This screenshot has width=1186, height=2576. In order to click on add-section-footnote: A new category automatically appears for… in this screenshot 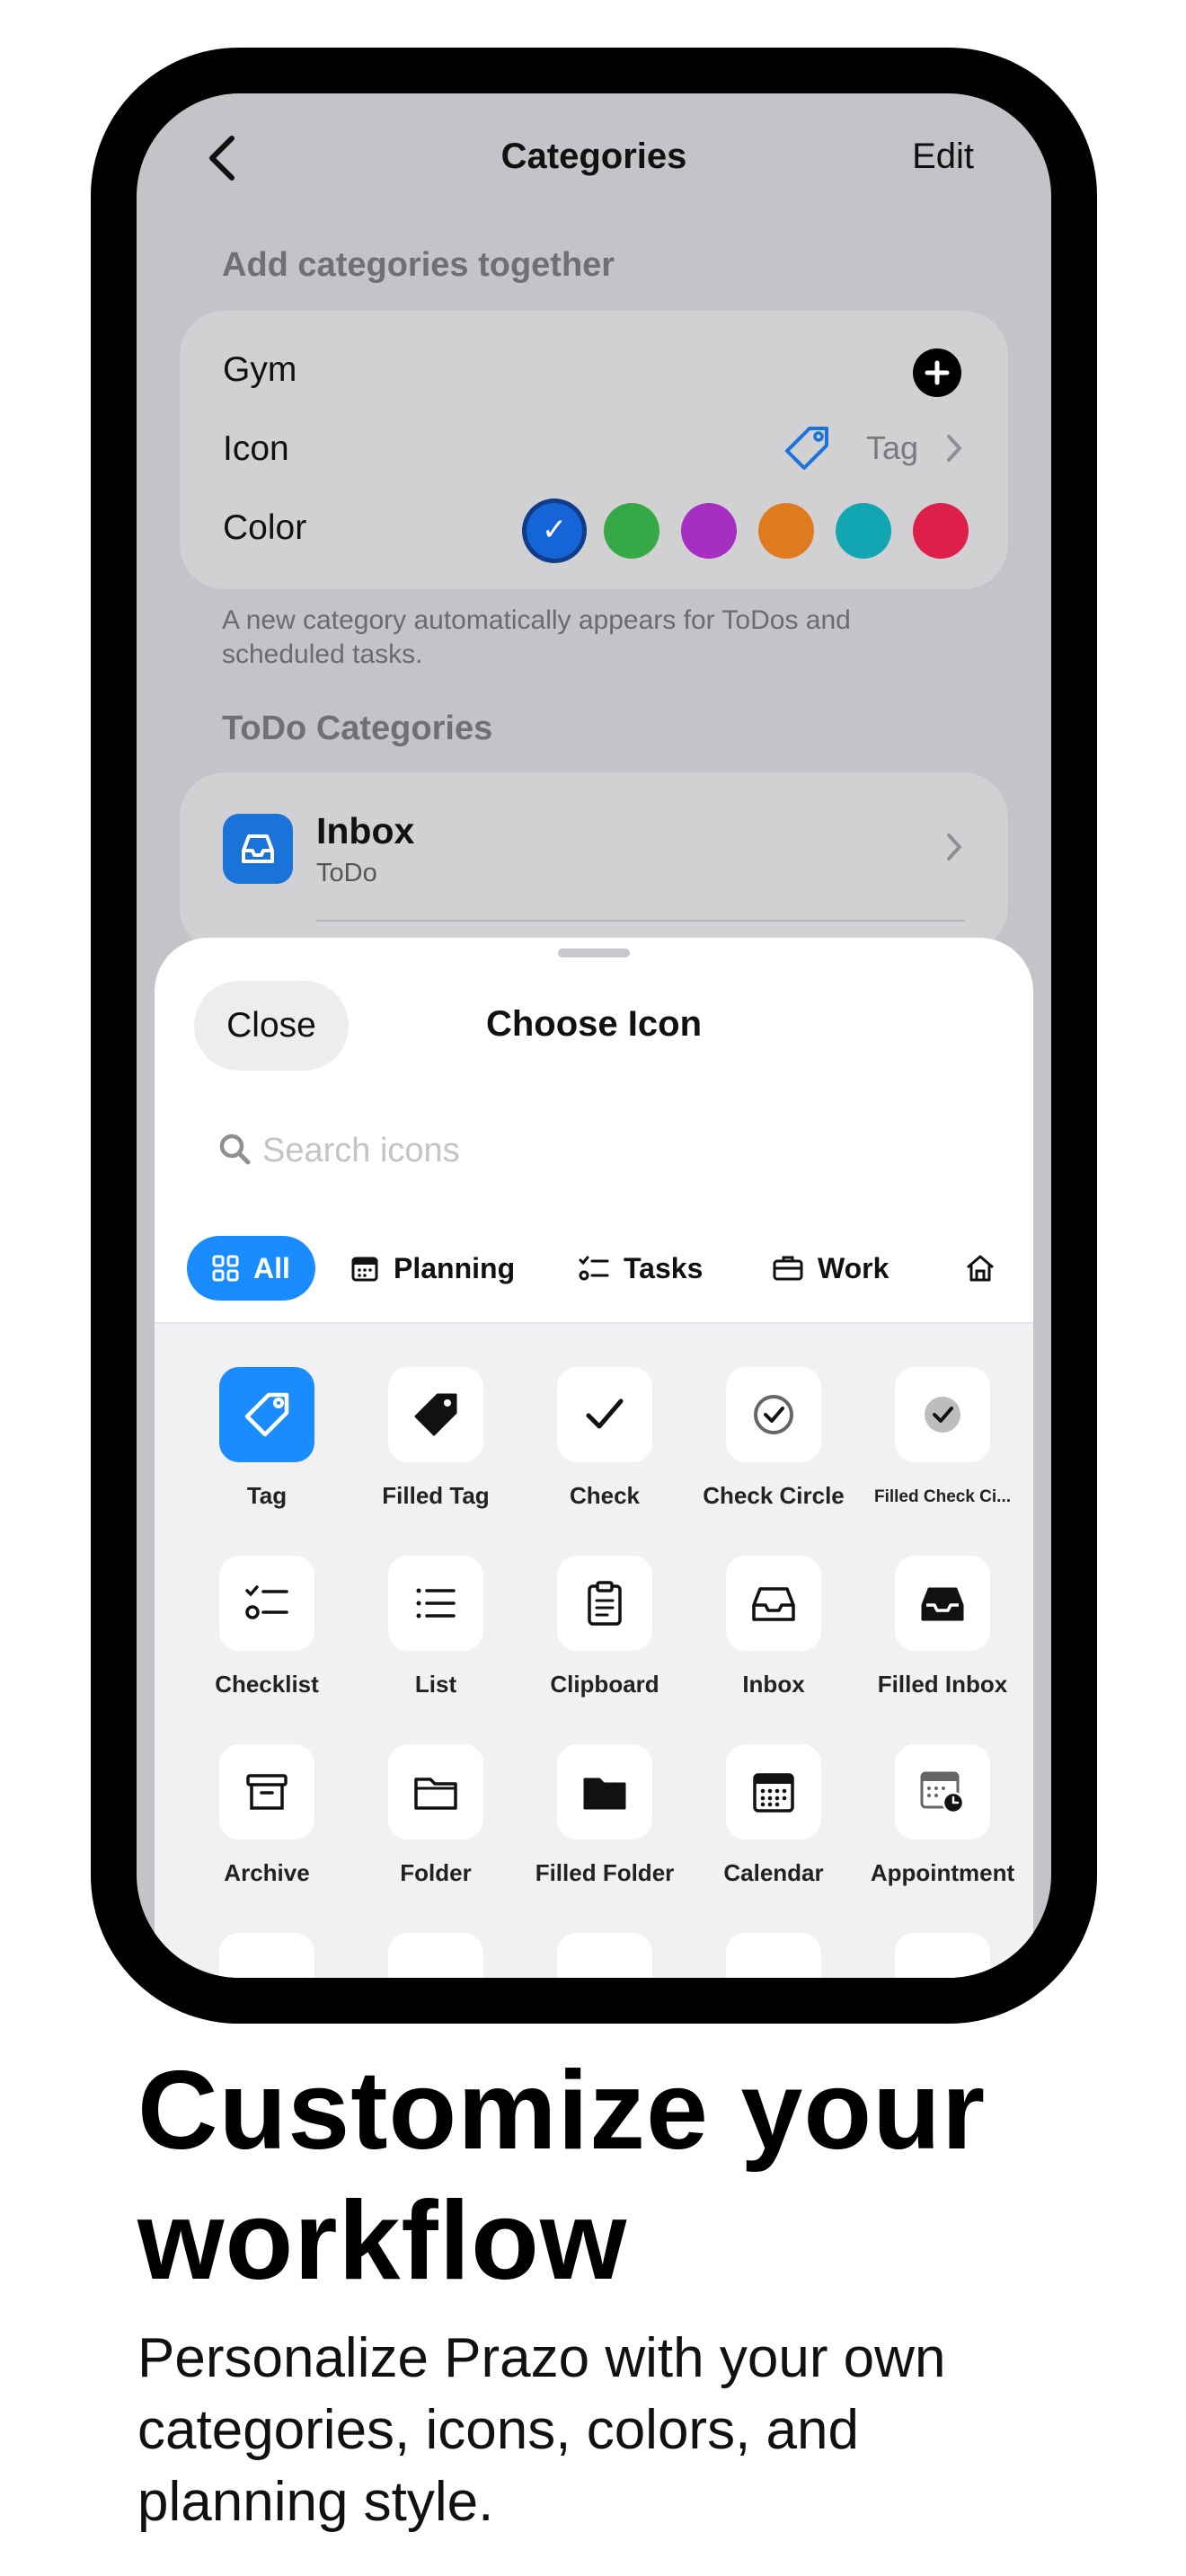, I will do `click(536, 637)`.